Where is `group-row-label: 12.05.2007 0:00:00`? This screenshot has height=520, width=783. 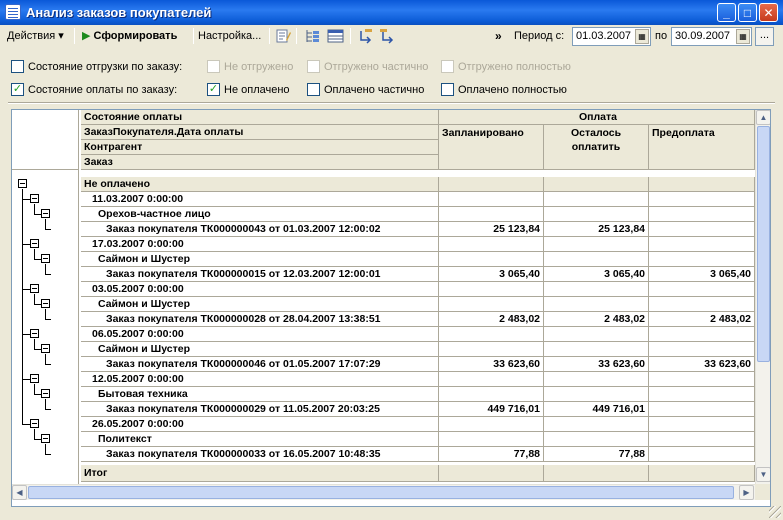
group-row-label: 12.05.2007 0:00:00 is located at coordinates (260, 379).